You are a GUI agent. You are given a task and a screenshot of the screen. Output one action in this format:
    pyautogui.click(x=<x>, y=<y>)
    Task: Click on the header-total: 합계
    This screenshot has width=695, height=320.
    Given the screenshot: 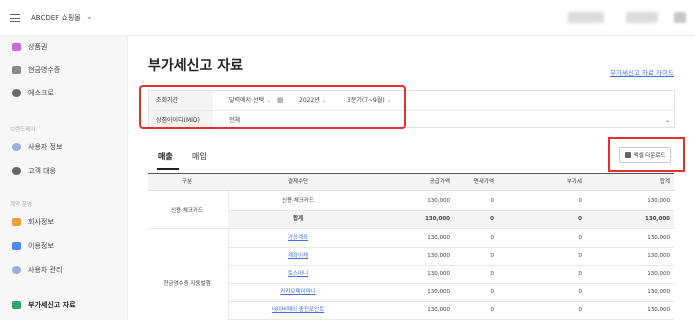 What is the action you would take?
    pyautogui.click(x=664, y=182)
    